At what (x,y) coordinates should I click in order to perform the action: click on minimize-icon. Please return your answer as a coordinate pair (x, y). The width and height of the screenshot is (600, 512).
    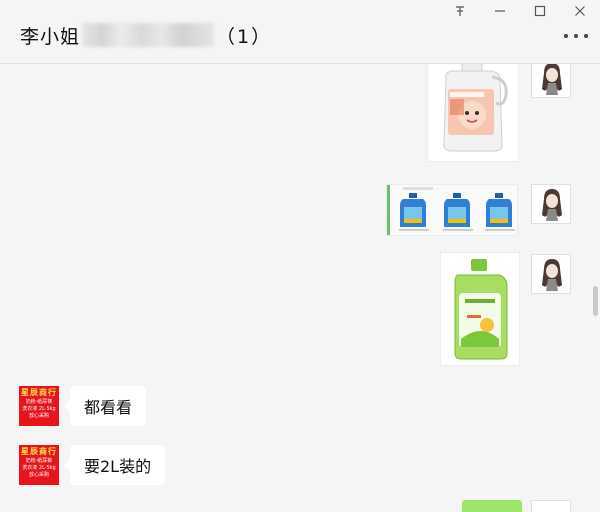
    Looking at the image, I should click on (500, 11).